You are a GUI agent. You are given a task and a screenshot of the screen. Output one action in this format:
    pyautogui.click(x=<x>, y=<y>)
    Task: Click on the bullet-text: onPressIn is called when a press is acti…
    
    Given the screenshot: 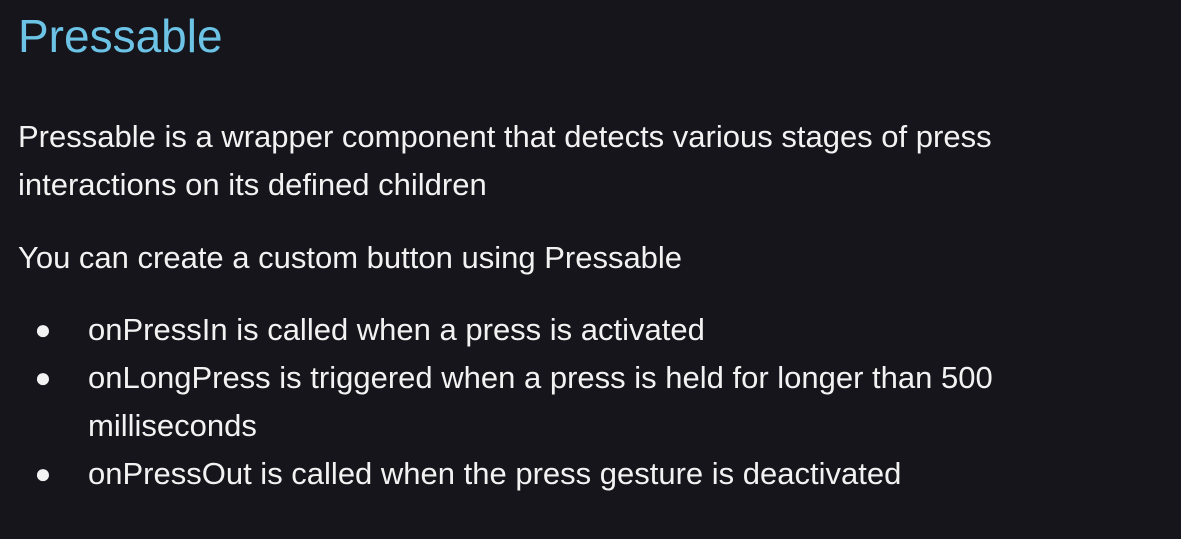 What is the action you would take?
    pyautogui.click(x=396, y=329)
    